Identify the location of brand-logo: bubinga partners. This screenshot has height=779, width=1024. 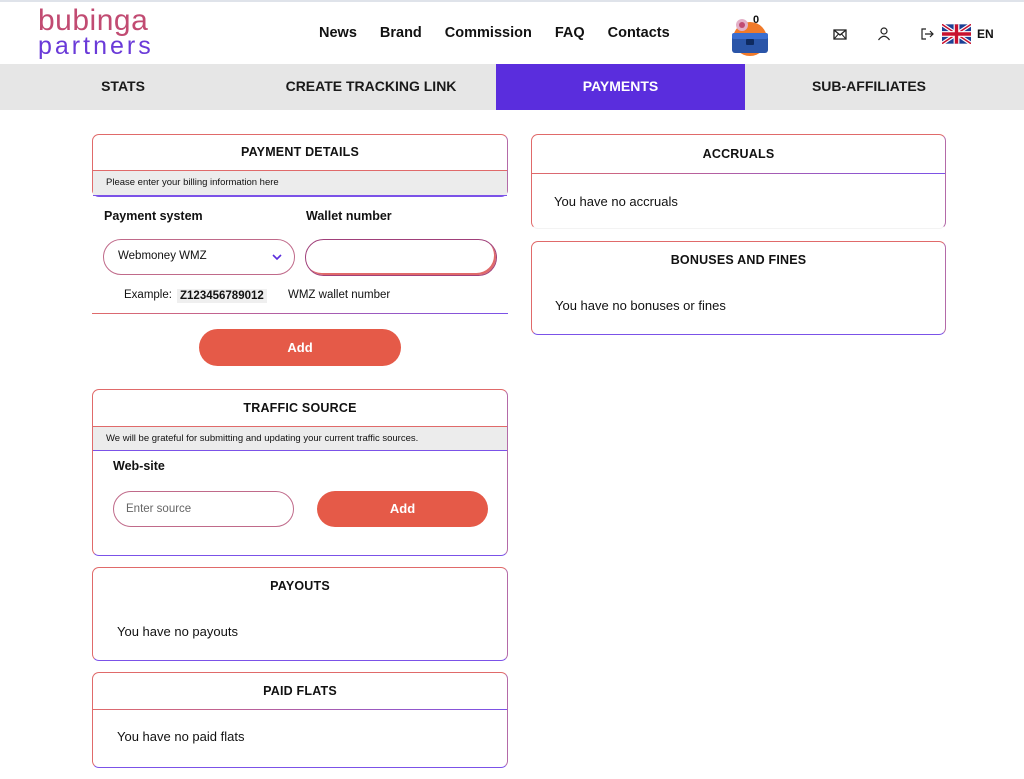
(96, 32).